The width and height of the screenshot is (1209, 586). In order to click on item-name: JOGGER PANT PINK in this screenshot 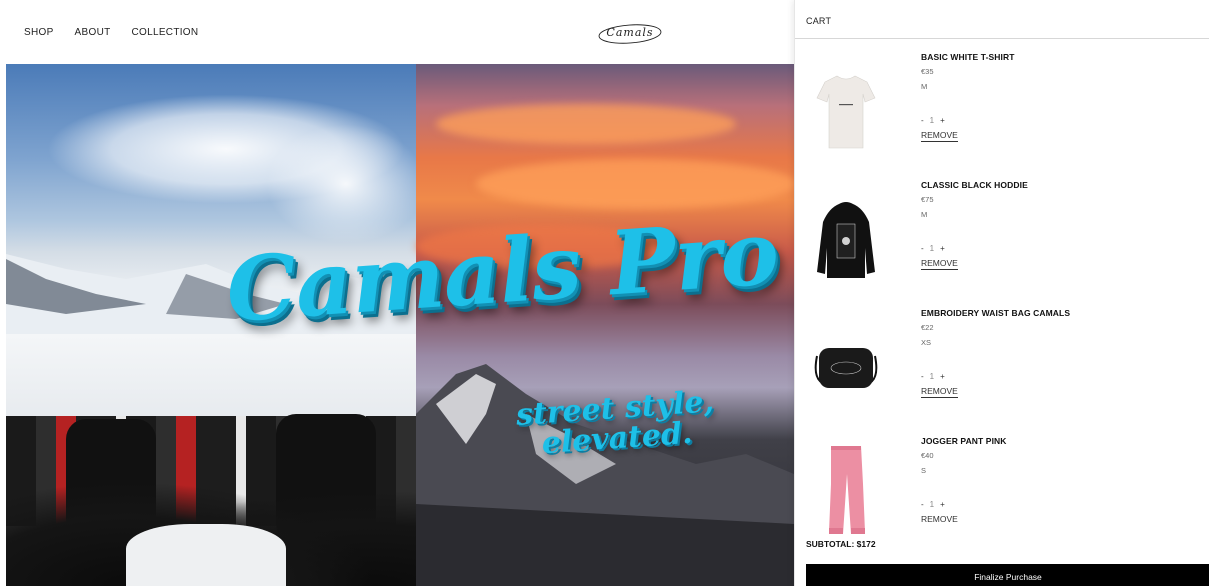, I will do `click(964, 441)`.